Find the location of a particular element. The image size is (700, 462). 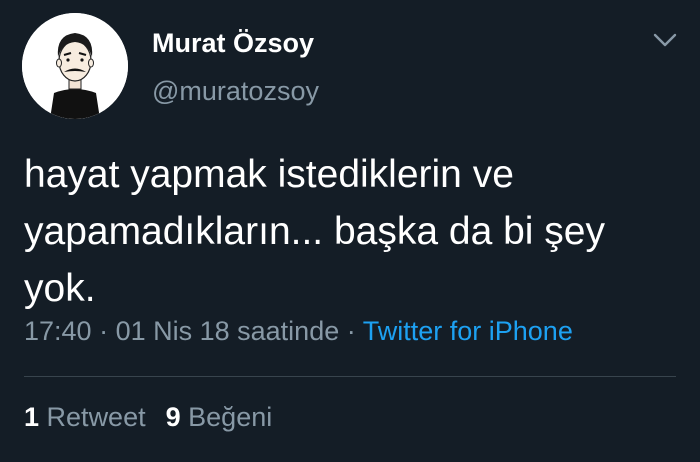

retweet-stat: 1 Retweet is located at coordinates (85, 417).